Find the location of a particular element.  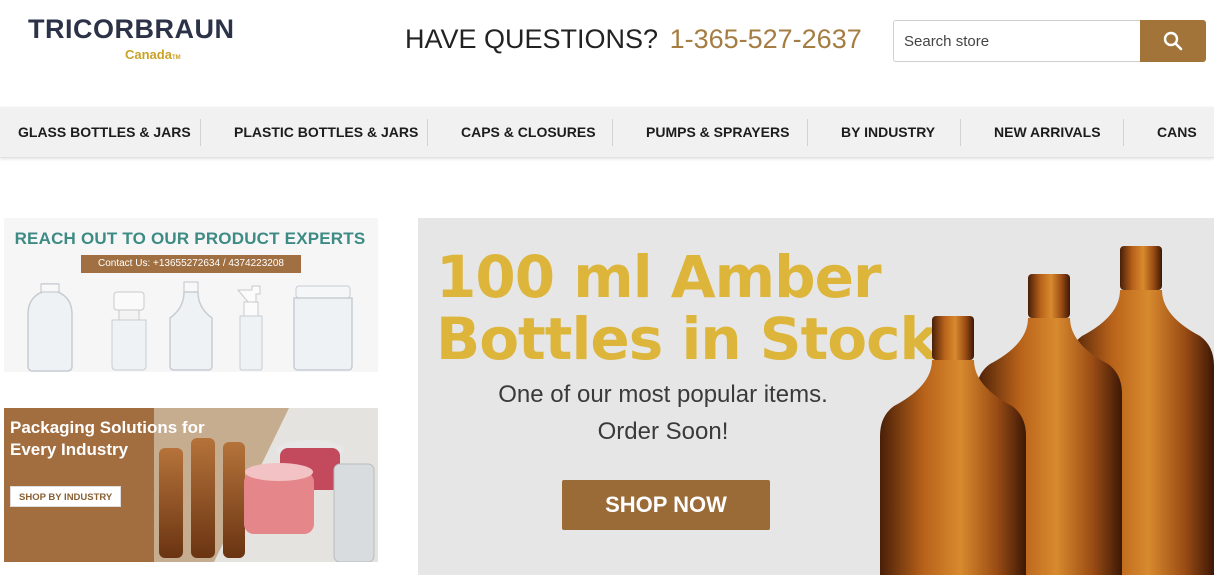

nav-plastic-bottles-jars: PLASTIC BOTTLES & JARS is located at coordinates (326, 132).